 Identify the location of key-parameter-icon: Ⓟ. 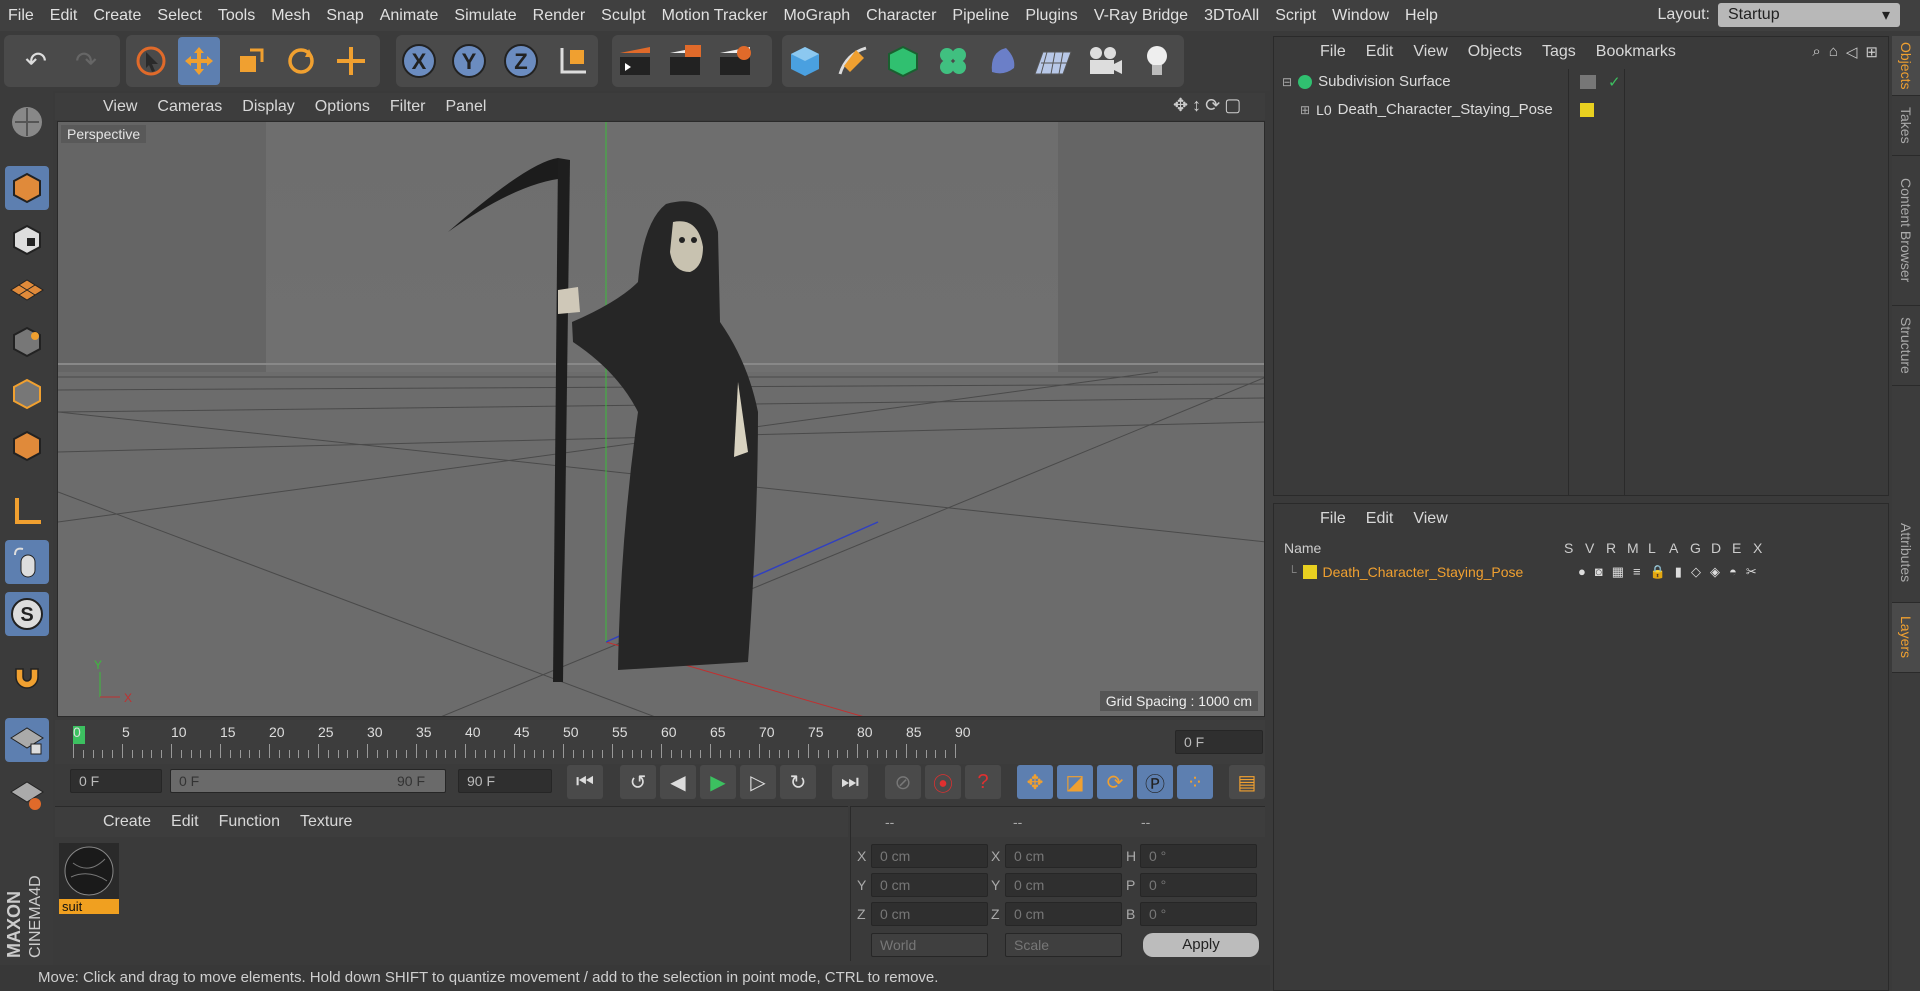
(1155, 782).